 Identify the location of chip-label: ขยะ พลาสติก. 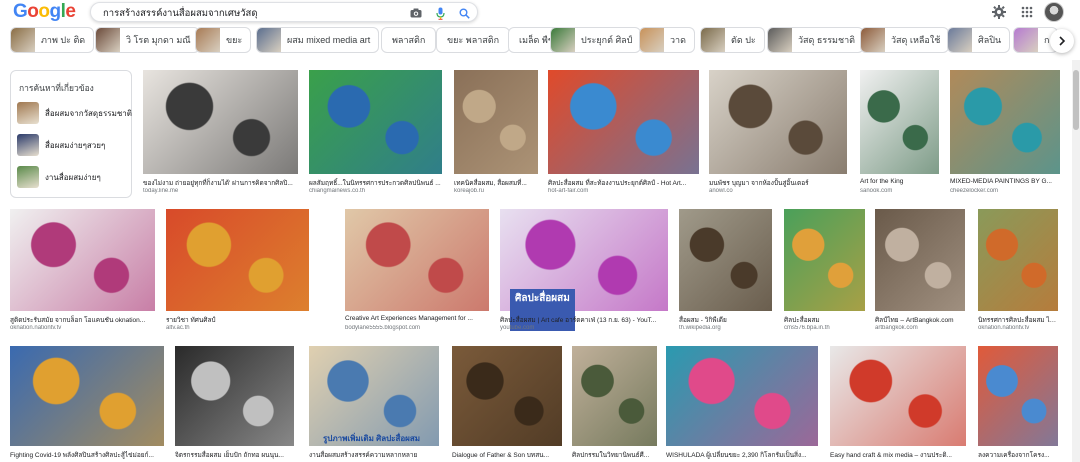
(473, 40).